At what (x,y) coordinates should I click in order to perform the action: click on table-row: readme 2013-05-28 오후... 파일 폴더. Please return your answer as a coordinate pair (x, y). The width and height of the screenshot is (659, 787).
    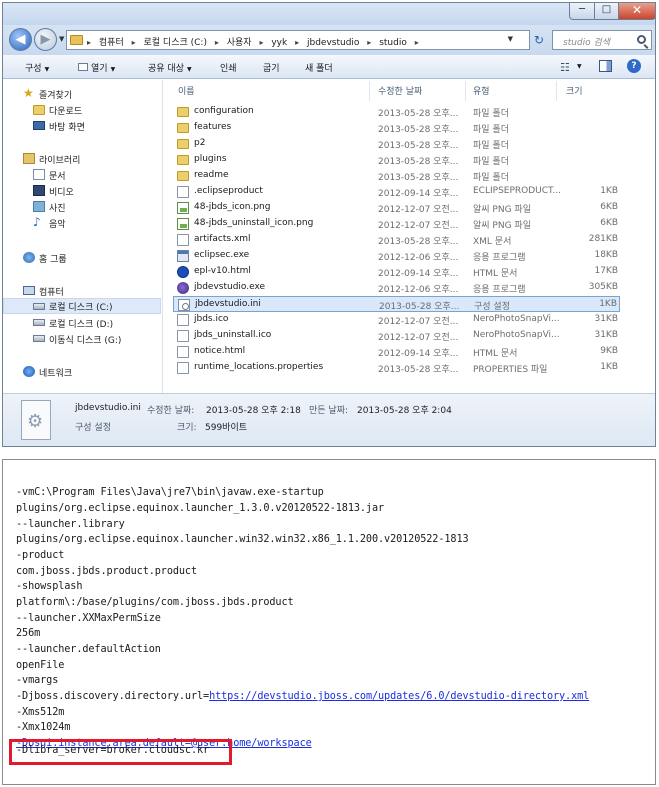
    Looking at the image, I should click on (396, 176).